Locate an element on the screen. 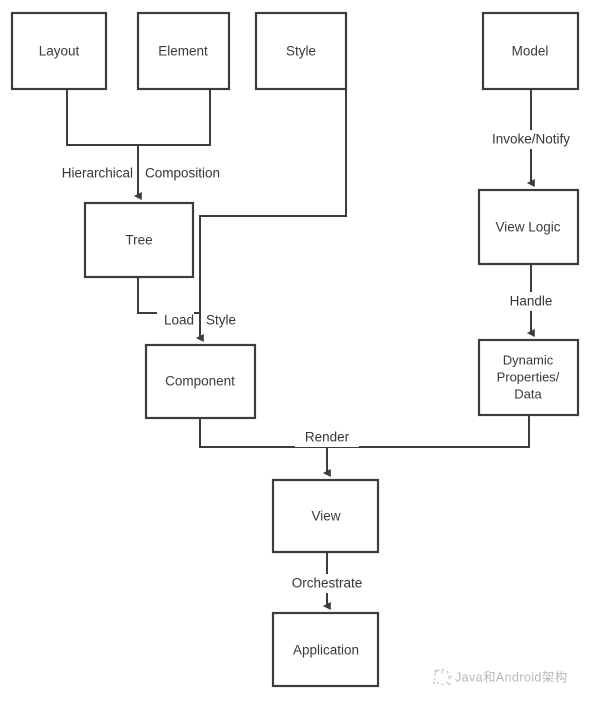  node-dynamic-properties-data-line-2: Properties/ is located at coordinates (528, 376).